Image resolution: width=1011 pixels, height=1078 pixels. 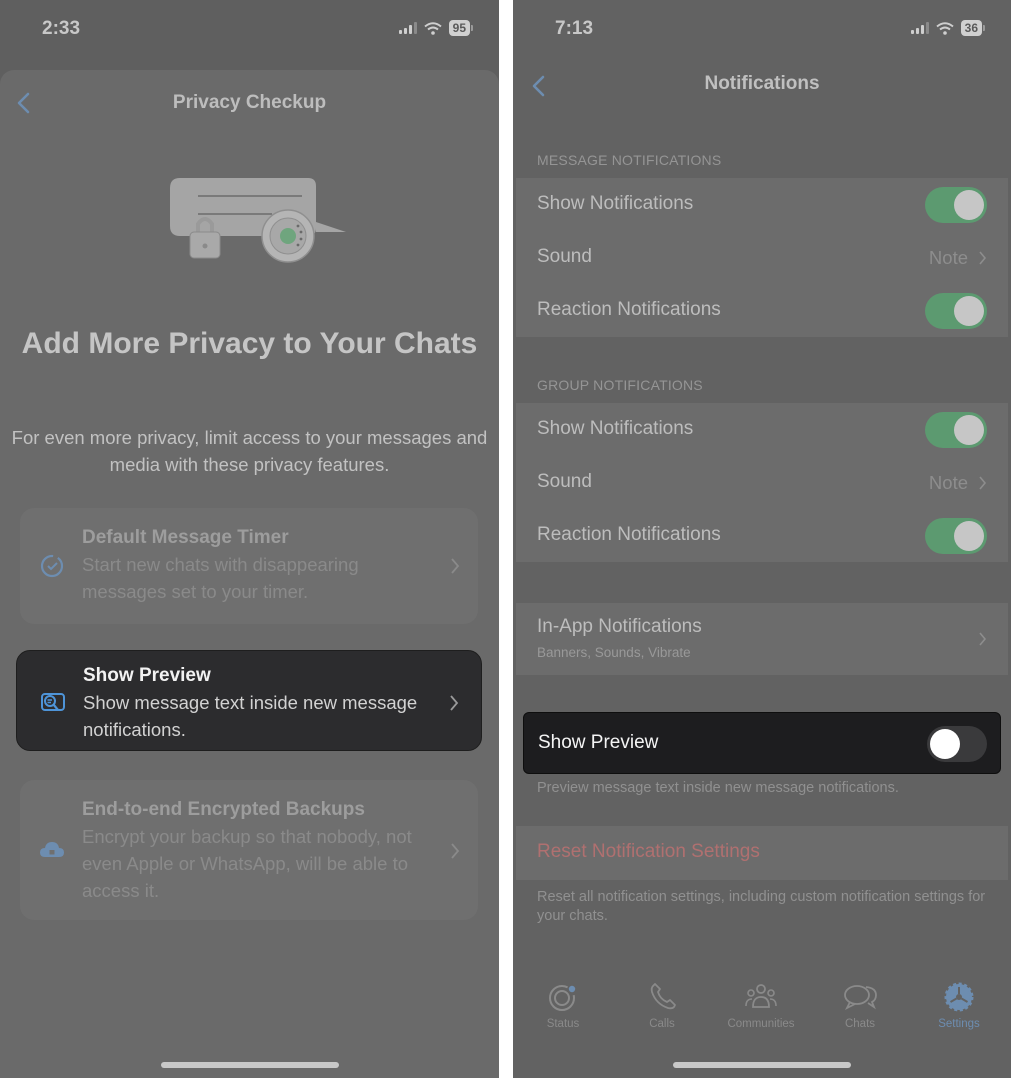 I want to click on card-title: End-to-end Encrypted Backups, so click(x=223, y=809).